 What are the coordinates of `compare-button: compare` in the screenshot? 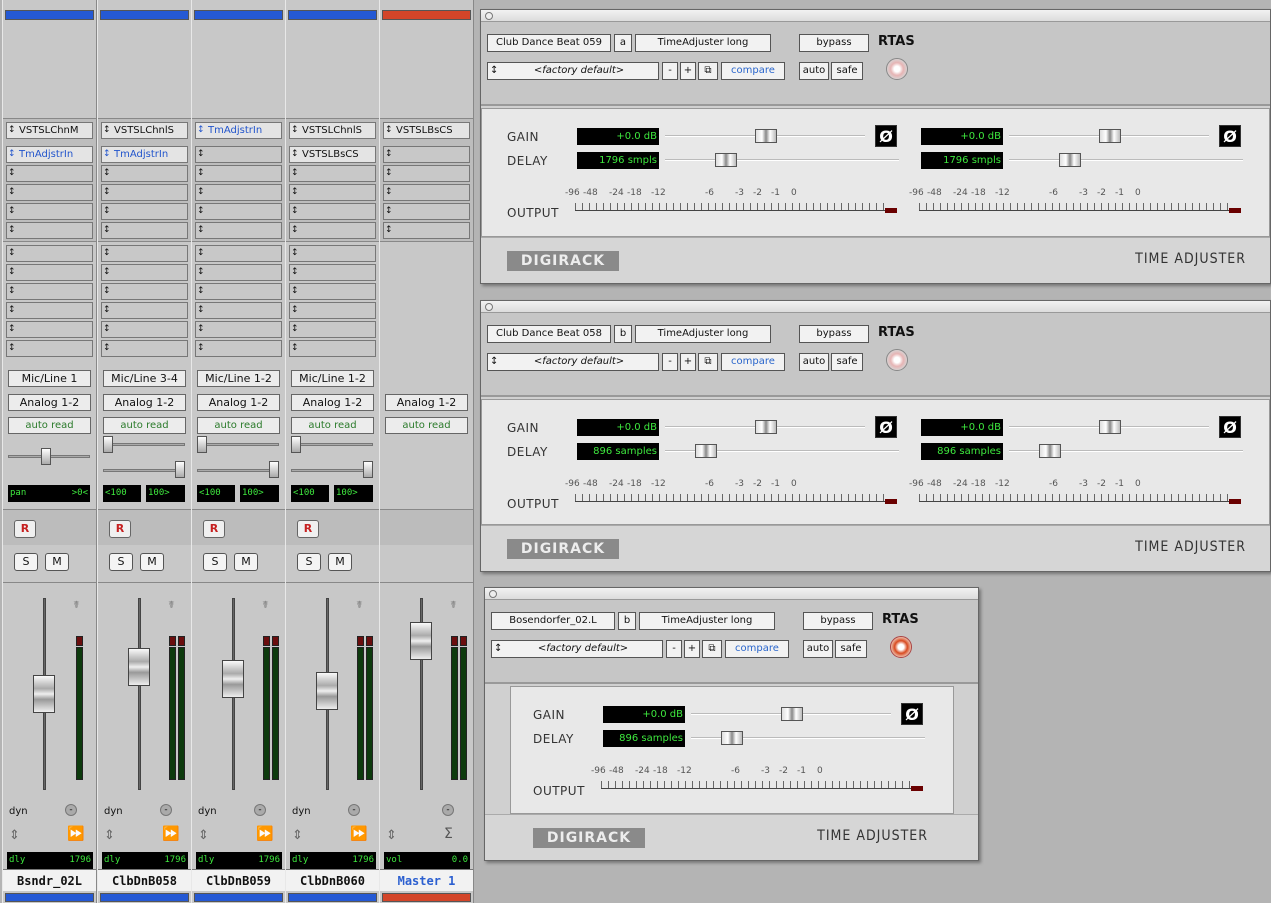 It's located at (753, 362).